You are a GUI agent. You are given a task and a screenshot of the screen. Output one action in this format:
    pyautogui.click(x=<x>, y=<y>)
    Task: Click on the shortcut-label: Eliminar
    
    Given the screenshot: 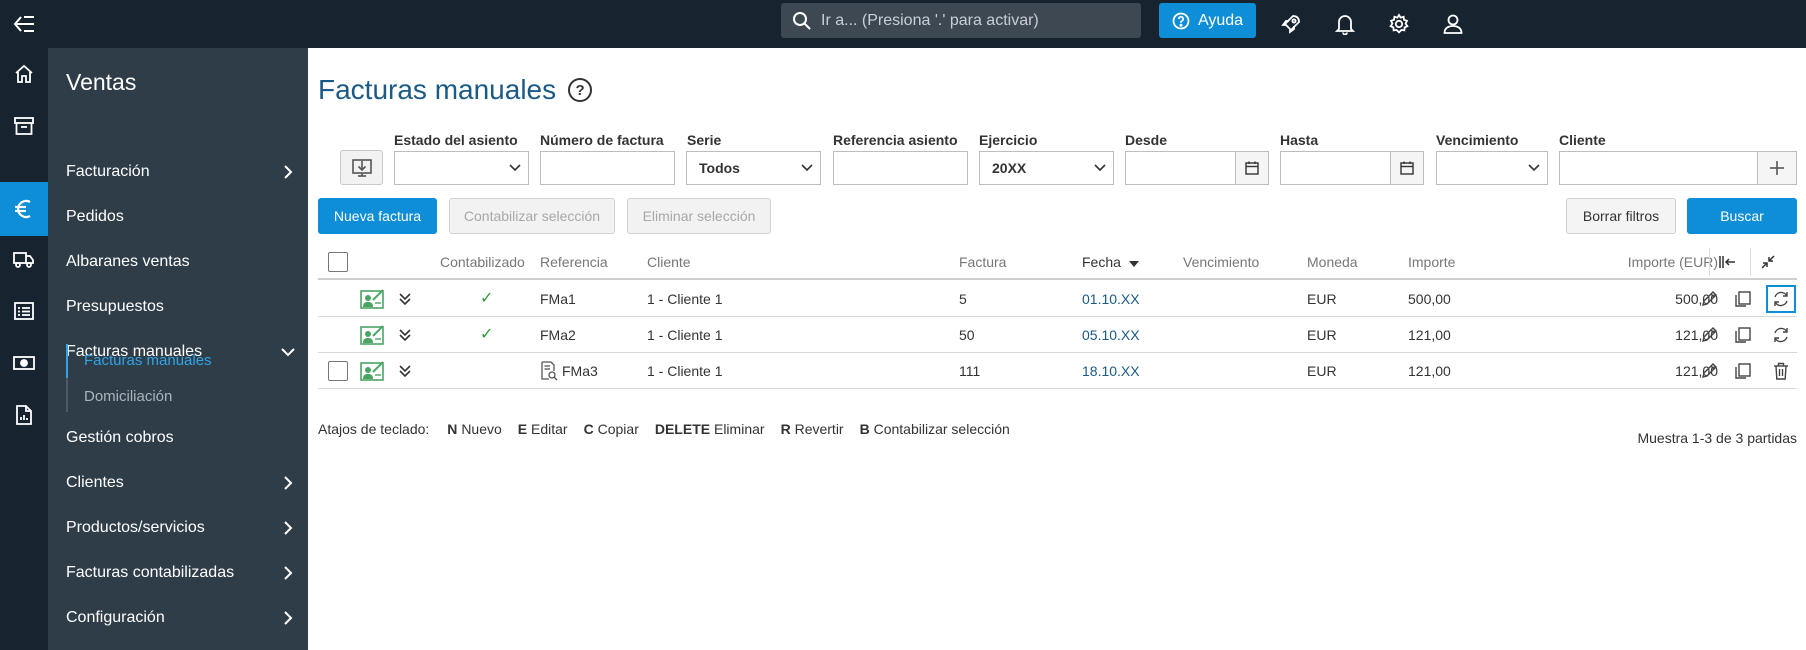 What is the action you would take?
    pyautogui.click(x=739, y=429)
    